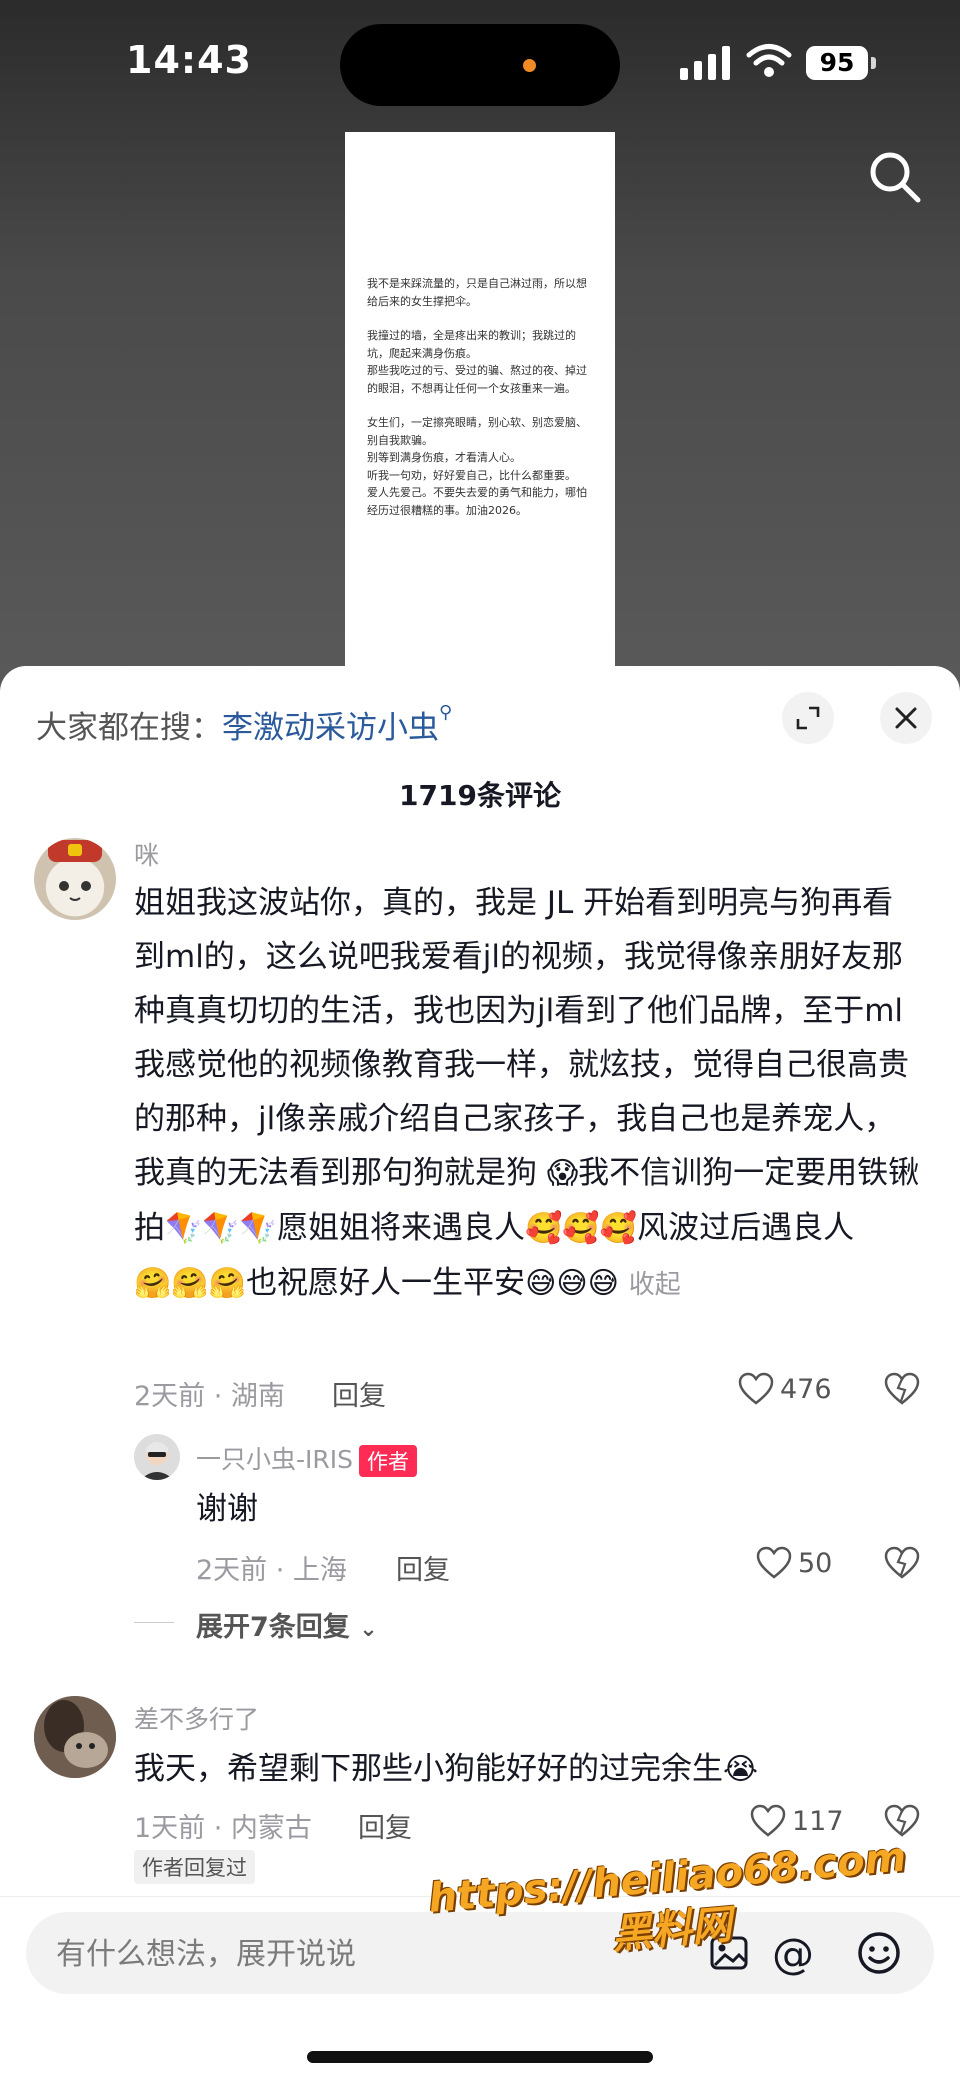 The height and width of the screenshot is (2081, 960). I want to click on cellular-signal-icon, so click(705, 63).